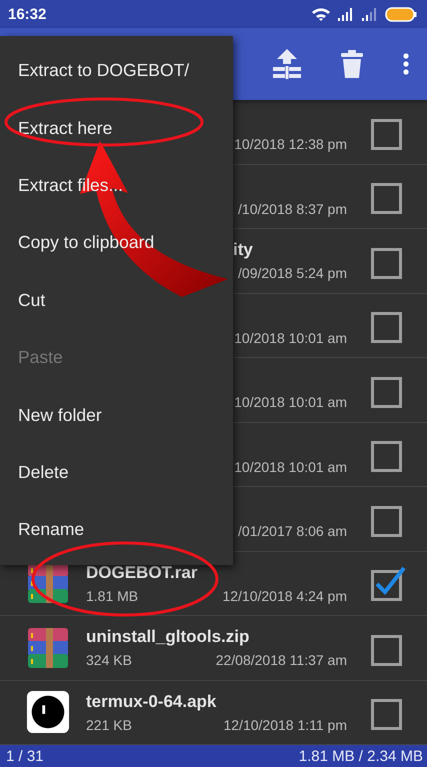 This screenshot has height=767, width=427. I want to click on file-name: DOGEBOT.rar, so click(142, 572).